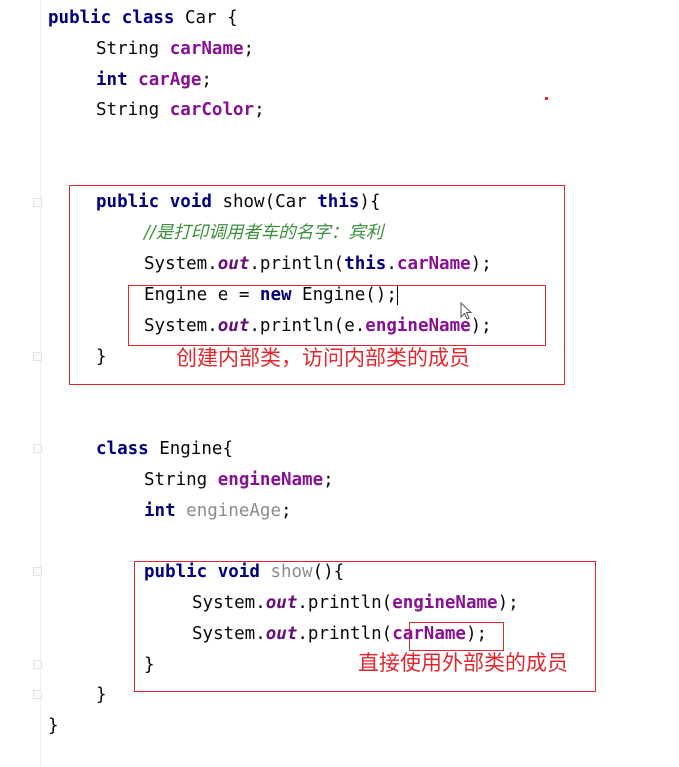  I want to click on code-line: String carColor;, so click(180, 110).